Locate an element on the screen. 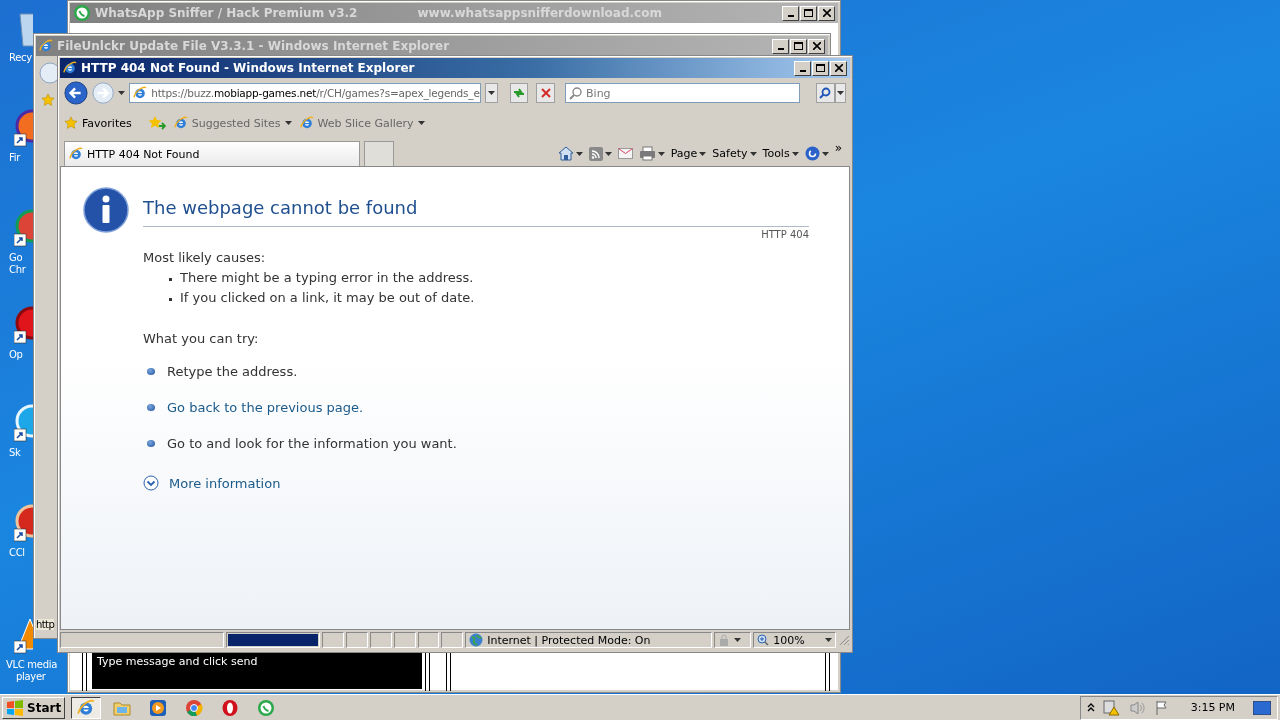 The width and height of the screenshot is (1280, 720). error-title: The webpage cannot be found is located at coordinates (281, 207).